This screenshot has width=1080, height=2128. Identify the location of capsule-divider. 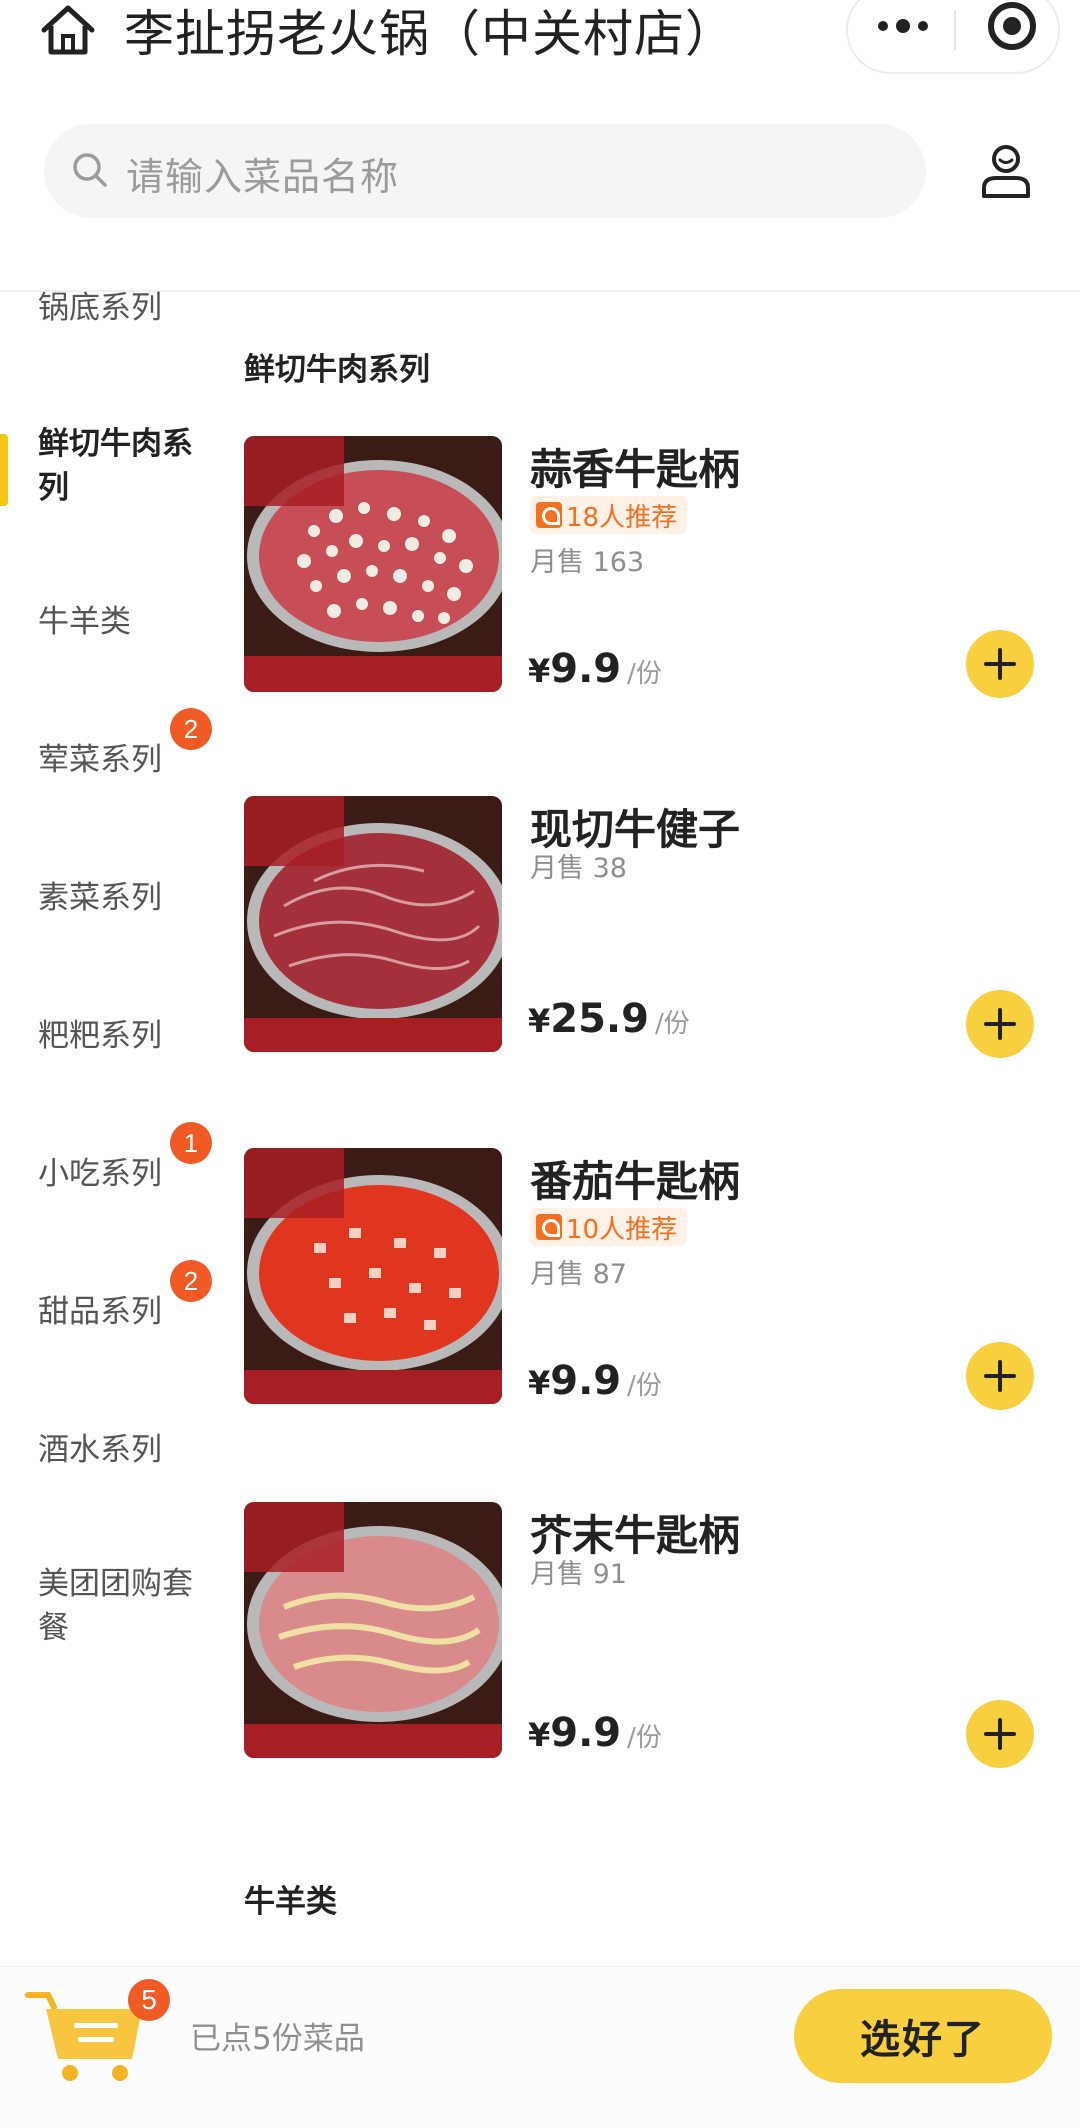
(955, 30).